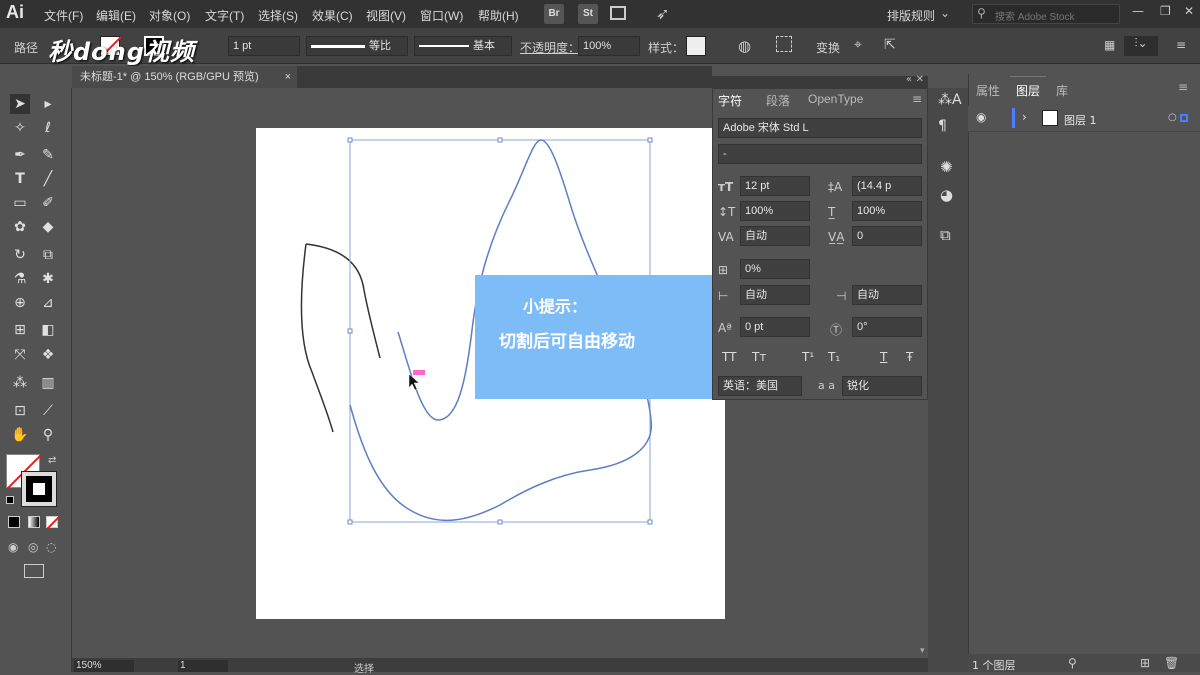  What do you see at coordinates (20, 411) in the screenshot?
I see `artboard-tool-icon: ⊡` at bounding box center [20, 411].